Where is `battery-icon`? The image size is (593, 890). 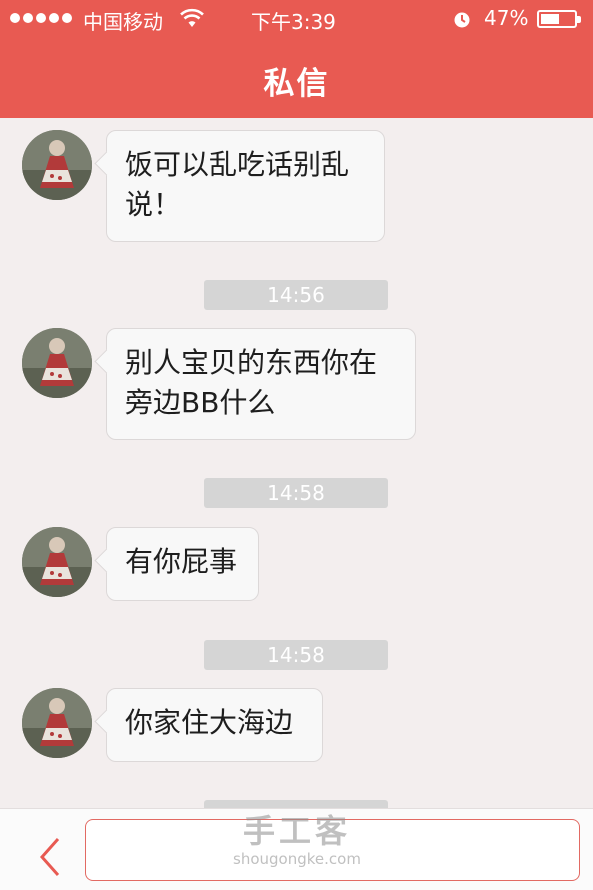
battery-icon is located at coordinates (559, 19).